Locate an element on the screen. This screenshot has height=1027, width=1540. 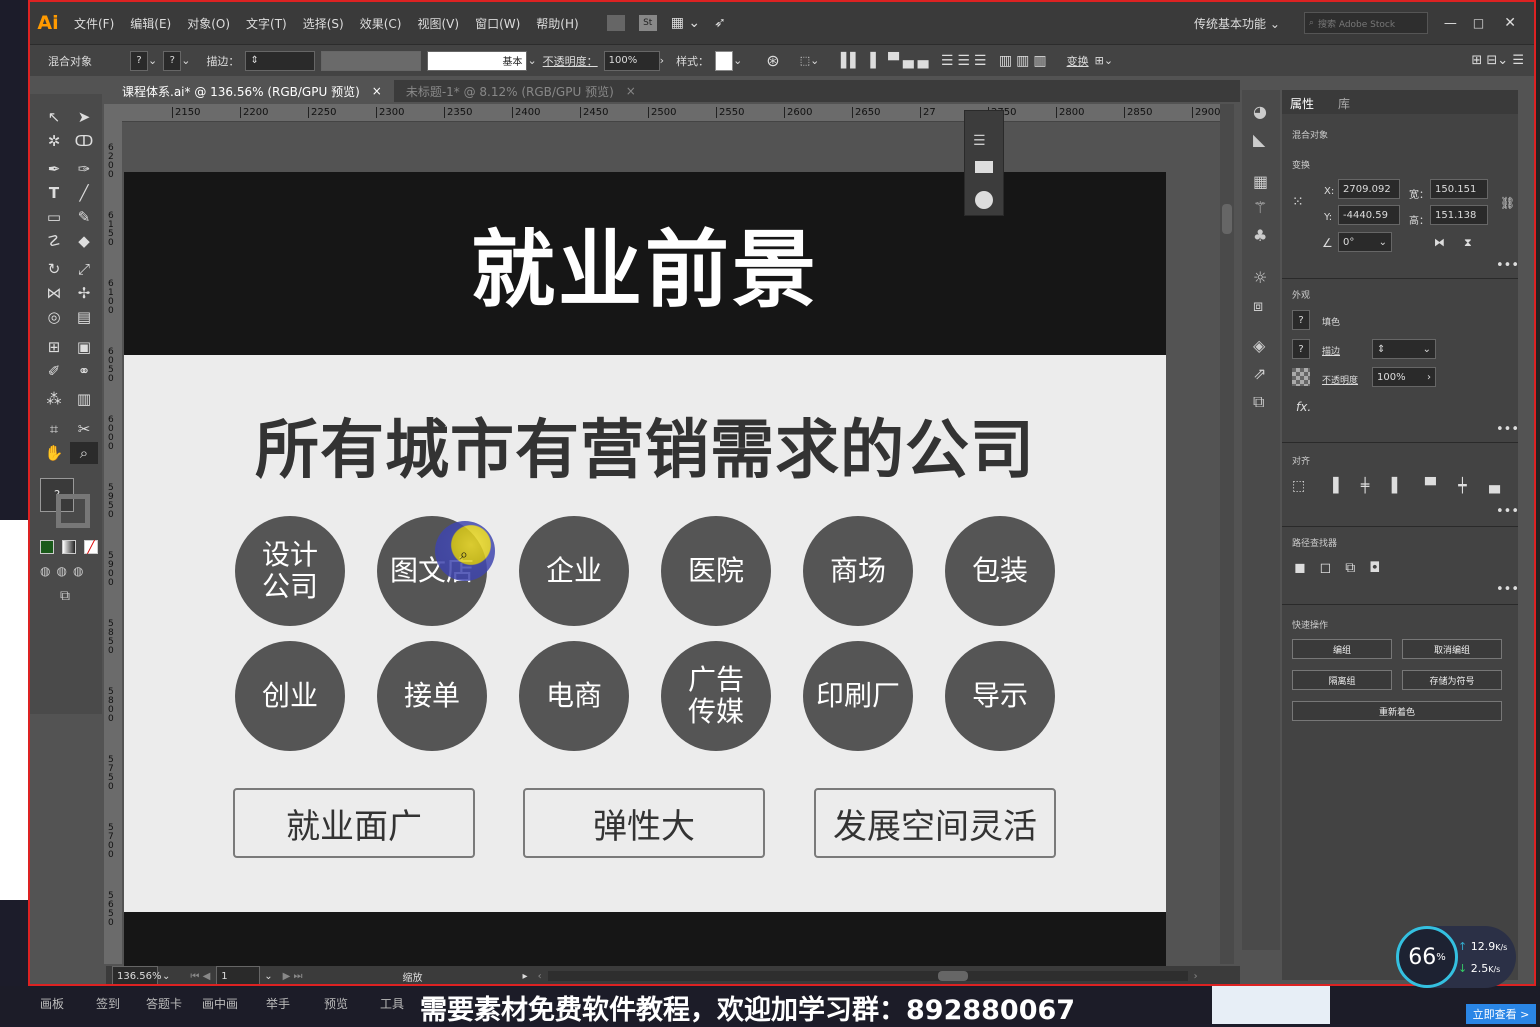
color-panel-icon: ◕ is located at coordinates (1260, 111).